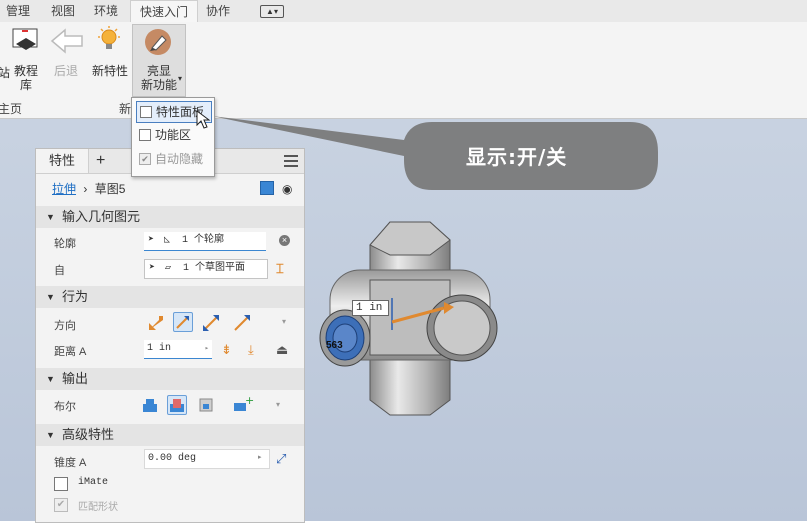 The height and width of the screenshot is (523, 807). I want to click on from-value: 1 个草图平面, so click(214, 268).